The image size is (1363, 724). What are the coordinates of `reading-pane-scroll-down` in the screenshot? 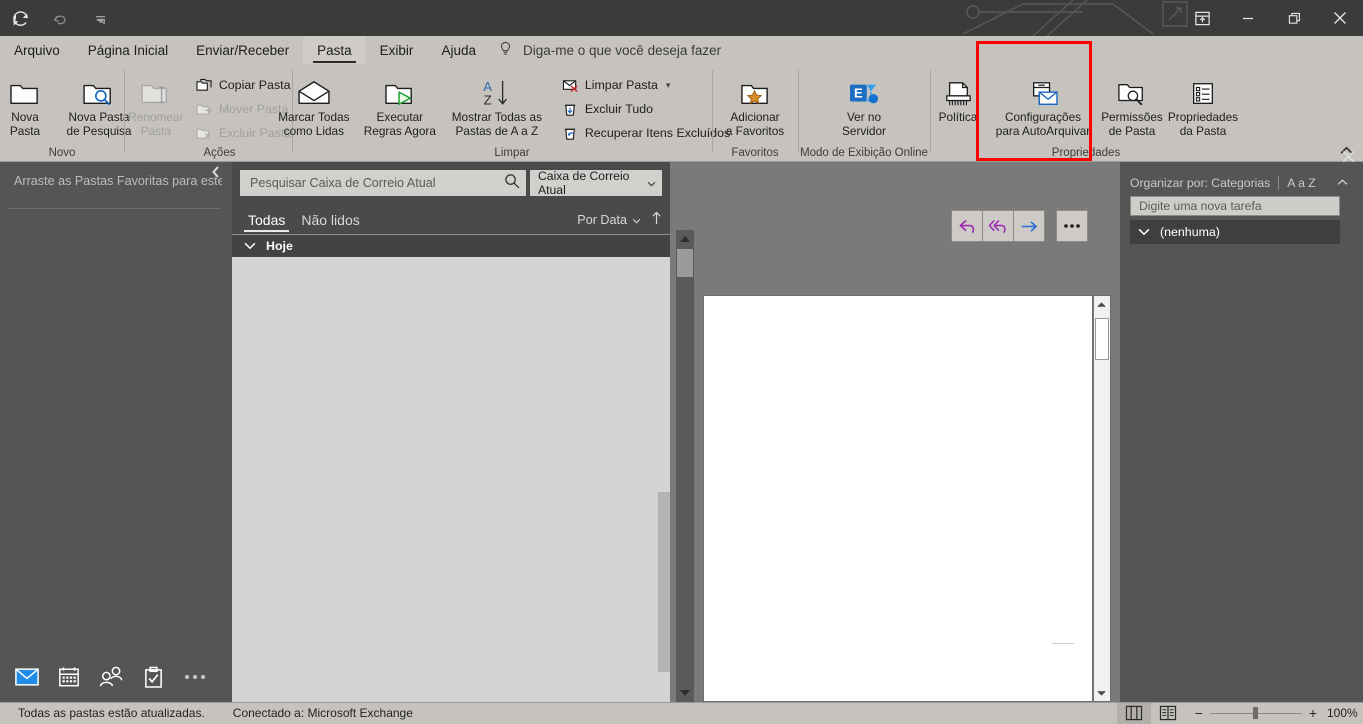 It's located at (1101, 692).